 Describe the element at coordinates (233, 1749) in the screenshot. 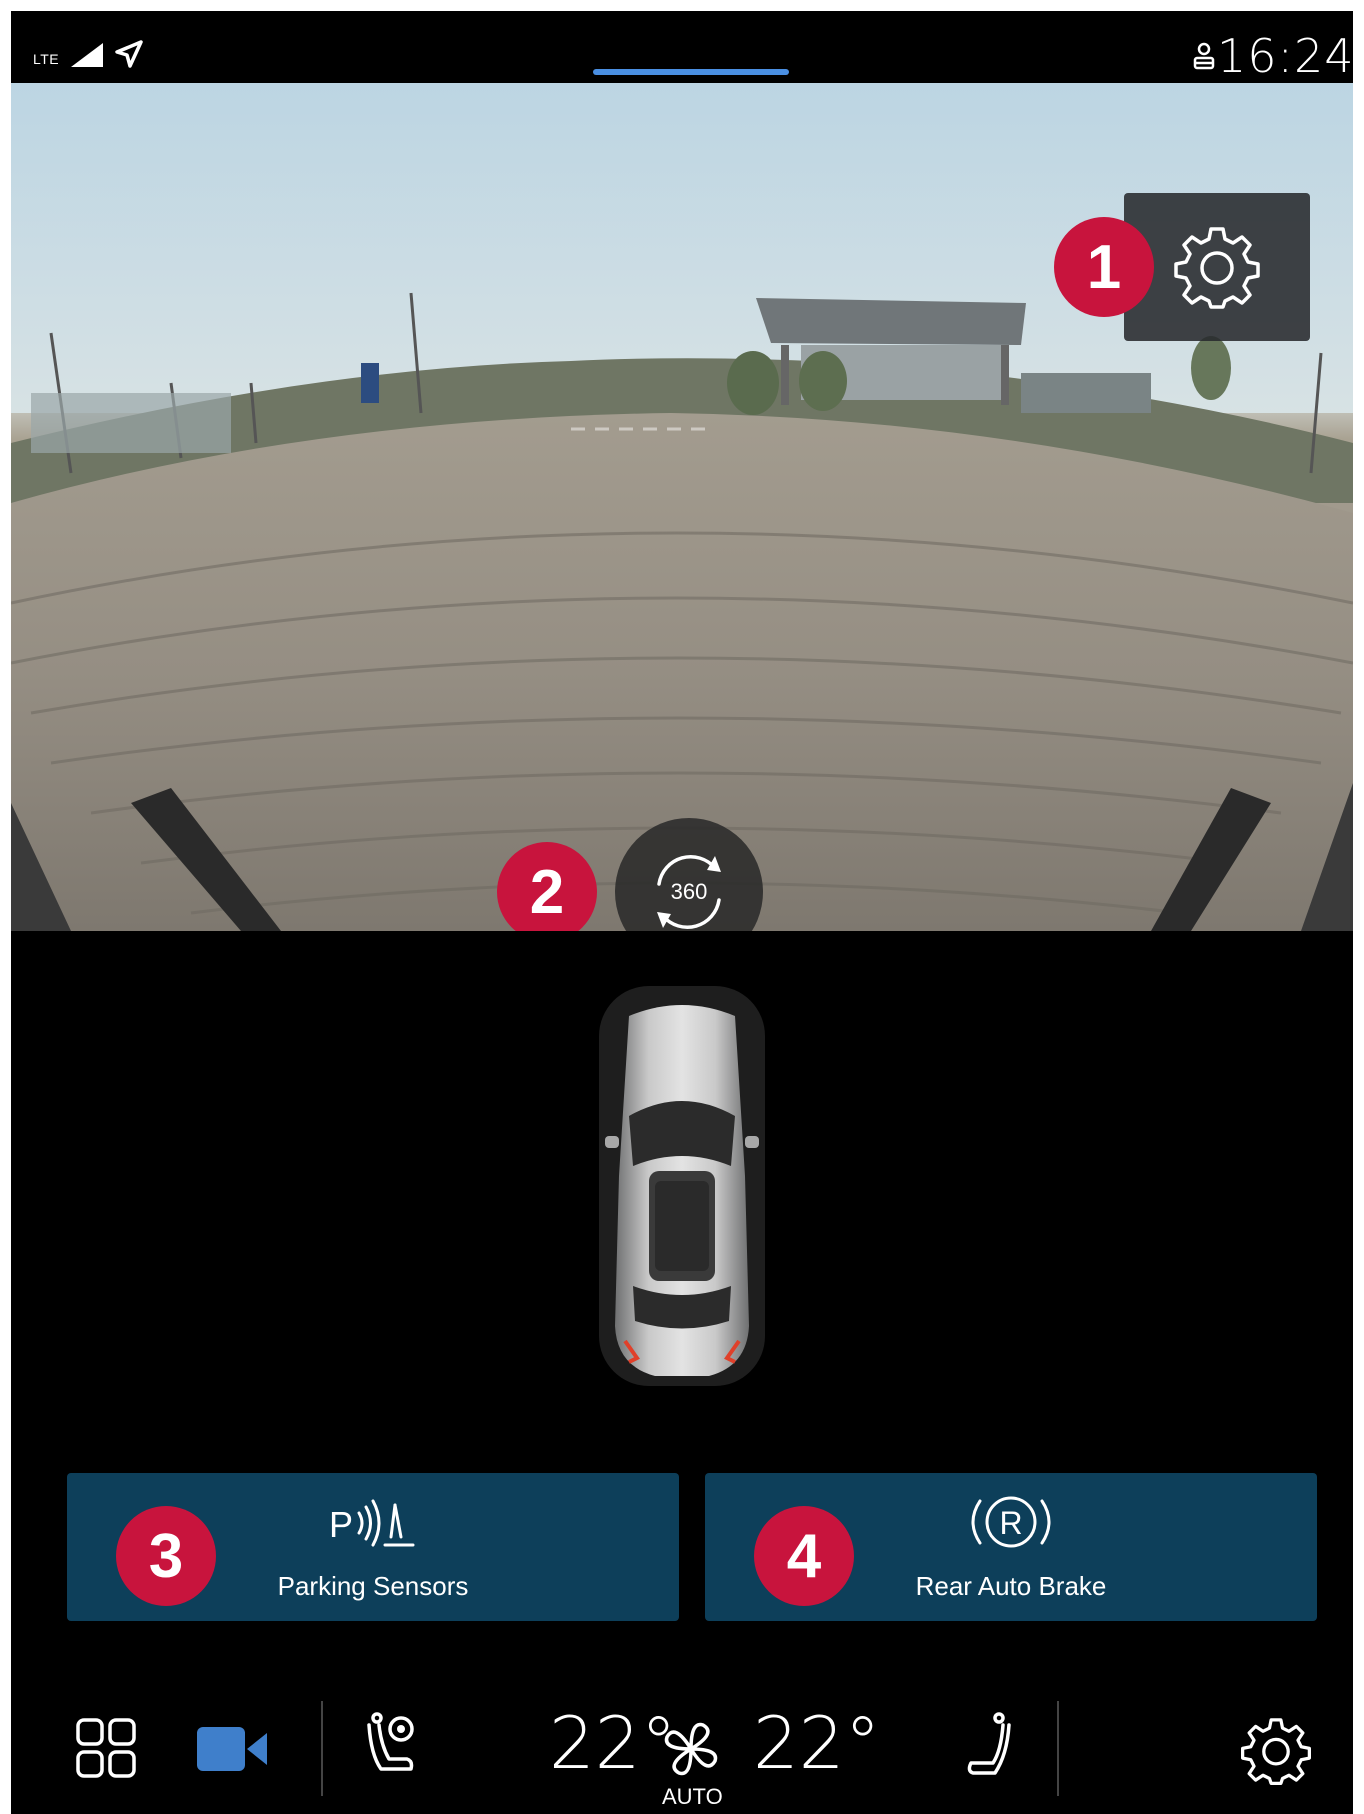

I see `camera-app-icon` at that location.